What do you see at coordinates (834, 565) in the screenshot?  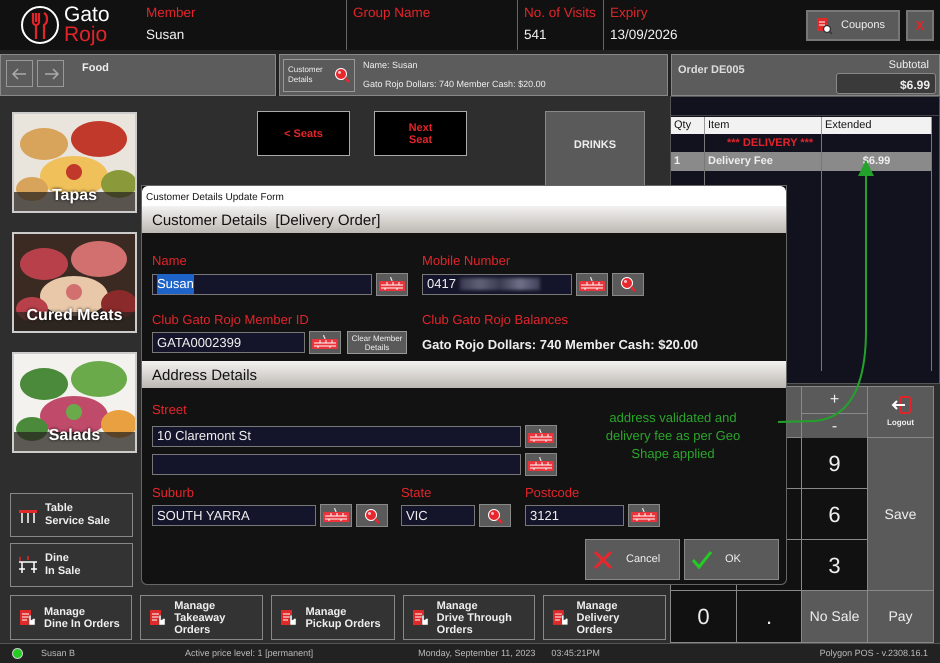 I see `keypad-key: 3` at bounding box center [834, 565].